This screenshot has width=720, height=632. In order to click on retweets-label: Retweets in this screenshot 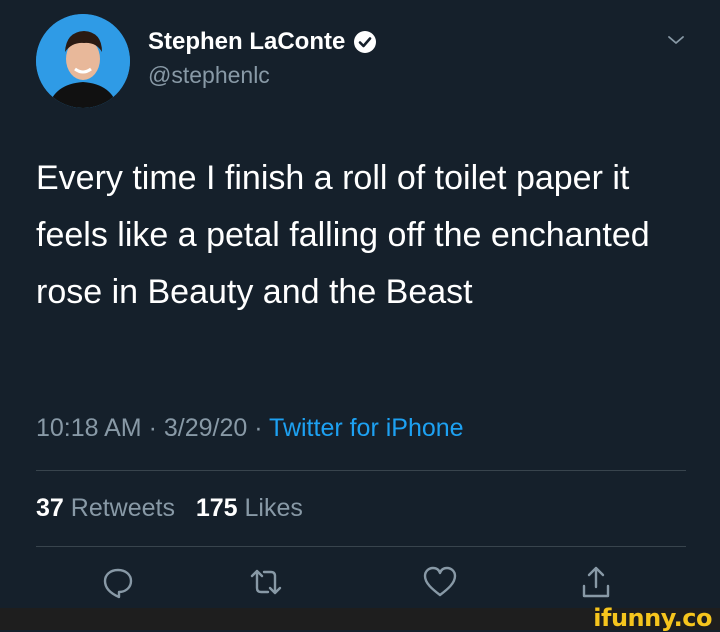, I will do `click(122, 508)`.